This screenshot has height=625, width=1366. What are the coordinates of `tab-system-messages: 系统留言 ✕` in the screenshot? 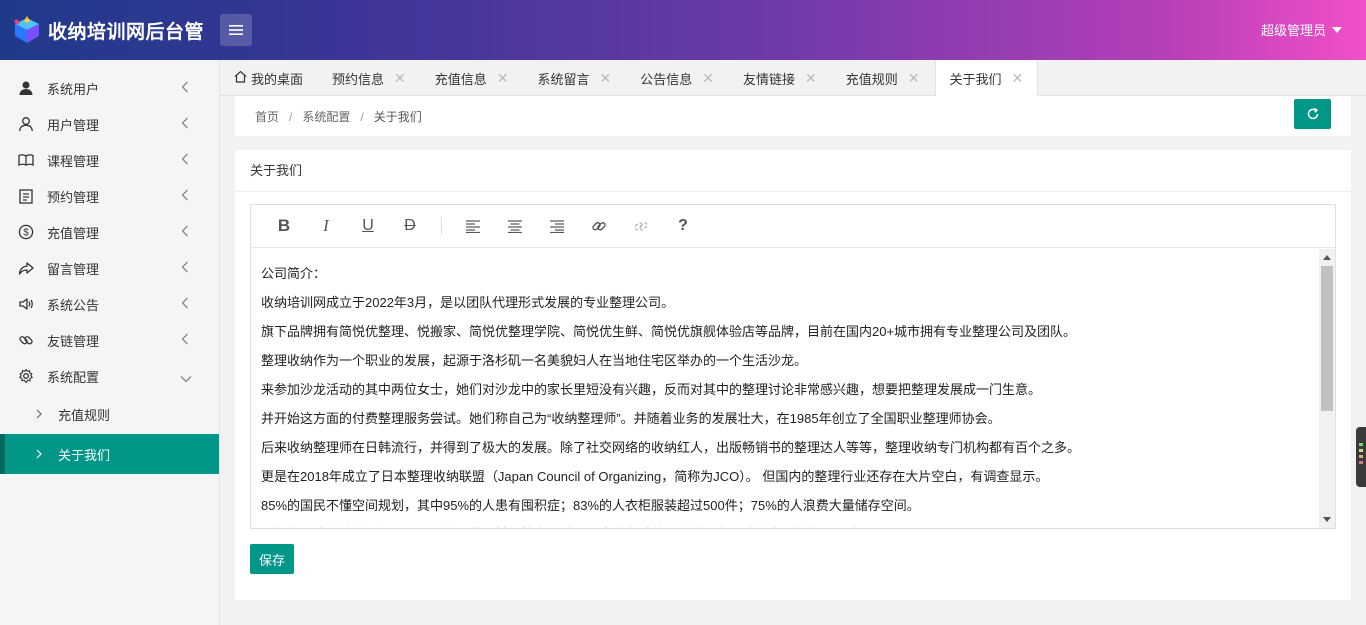 It's located at (575, 78).